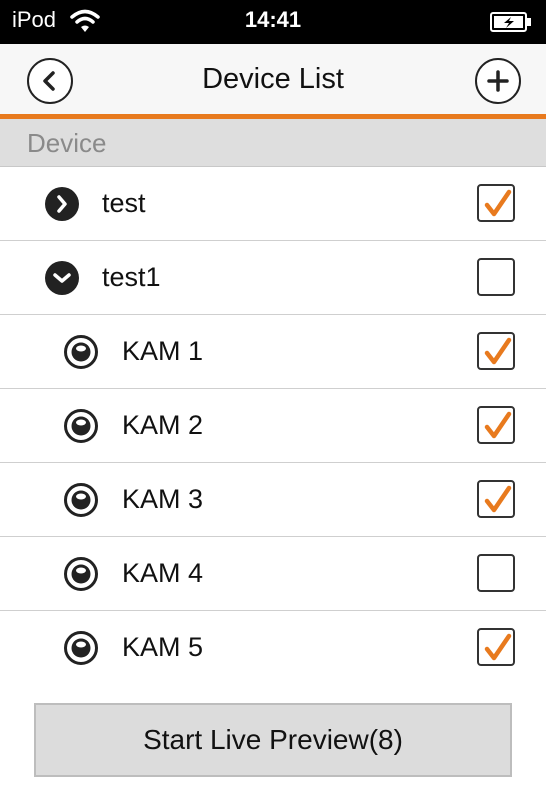 This screenshot has width=546, height=800. I want to click on add-device-button, so click(498, 81).